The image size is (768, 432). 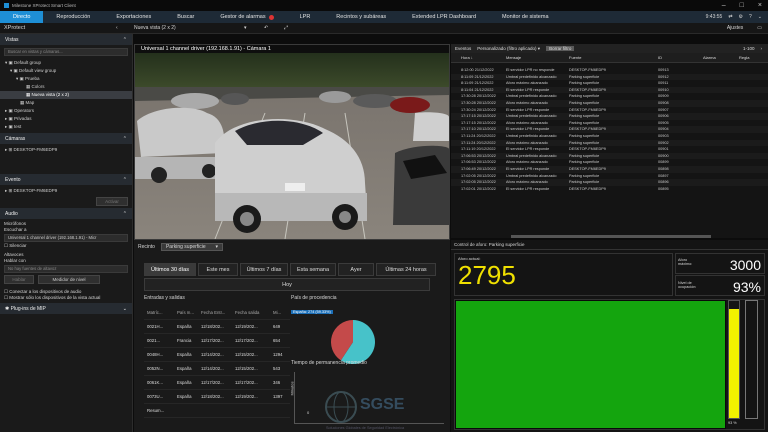 What do you see at coordinates (66, 269) in the screenshot?
I see `speaker-select: No hay fuentes de altavoz` at bounding box center [66, 269].